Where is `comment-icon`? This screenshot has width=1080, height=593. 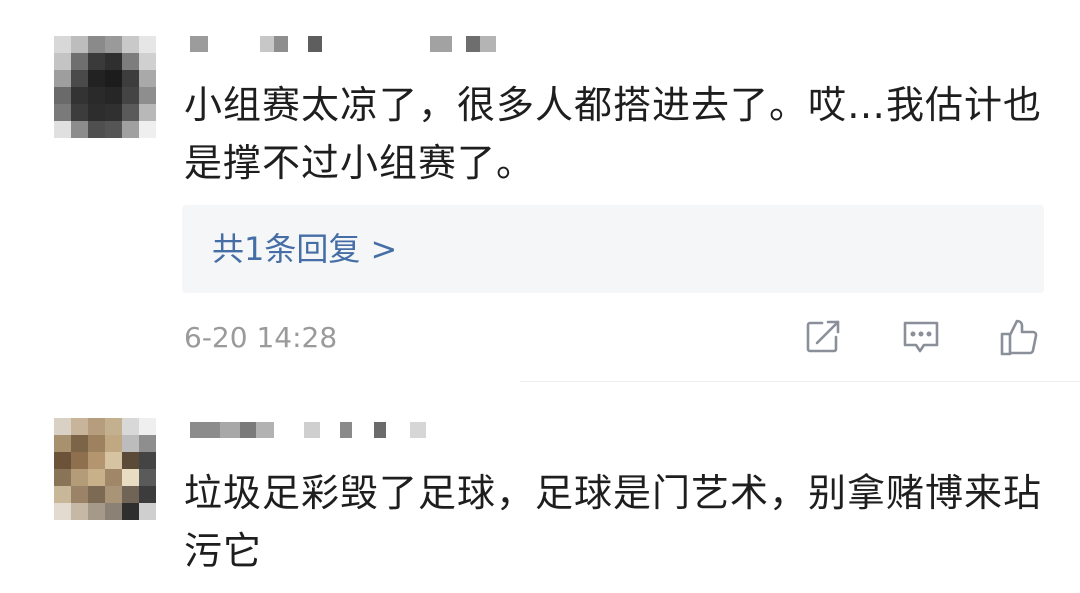 comment-icon is located at coordinates (921, 337).